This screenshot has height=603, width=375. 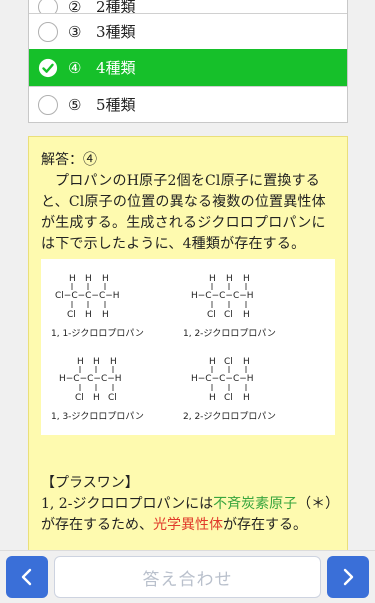 What do you see at coordinates (188, 6) in the screenshot?
I see `option-2: ② 2種類` at bounding box center [188, 6].